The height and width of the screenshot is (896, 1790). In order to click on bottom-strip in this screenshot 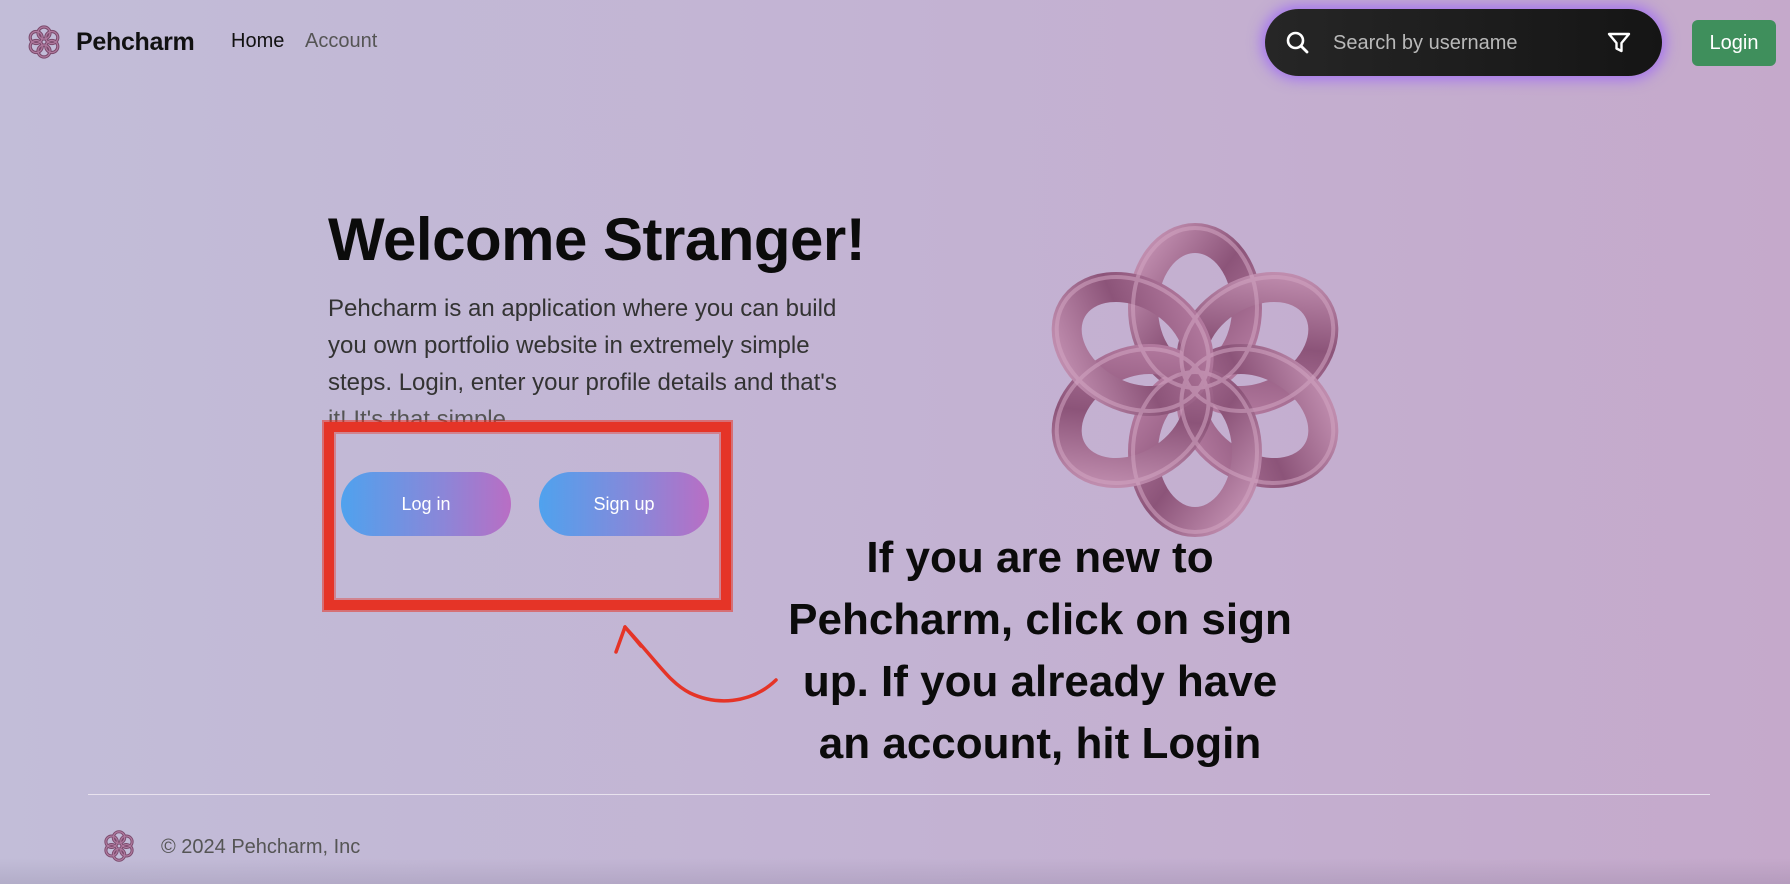, I will do `click(895, 890)`.